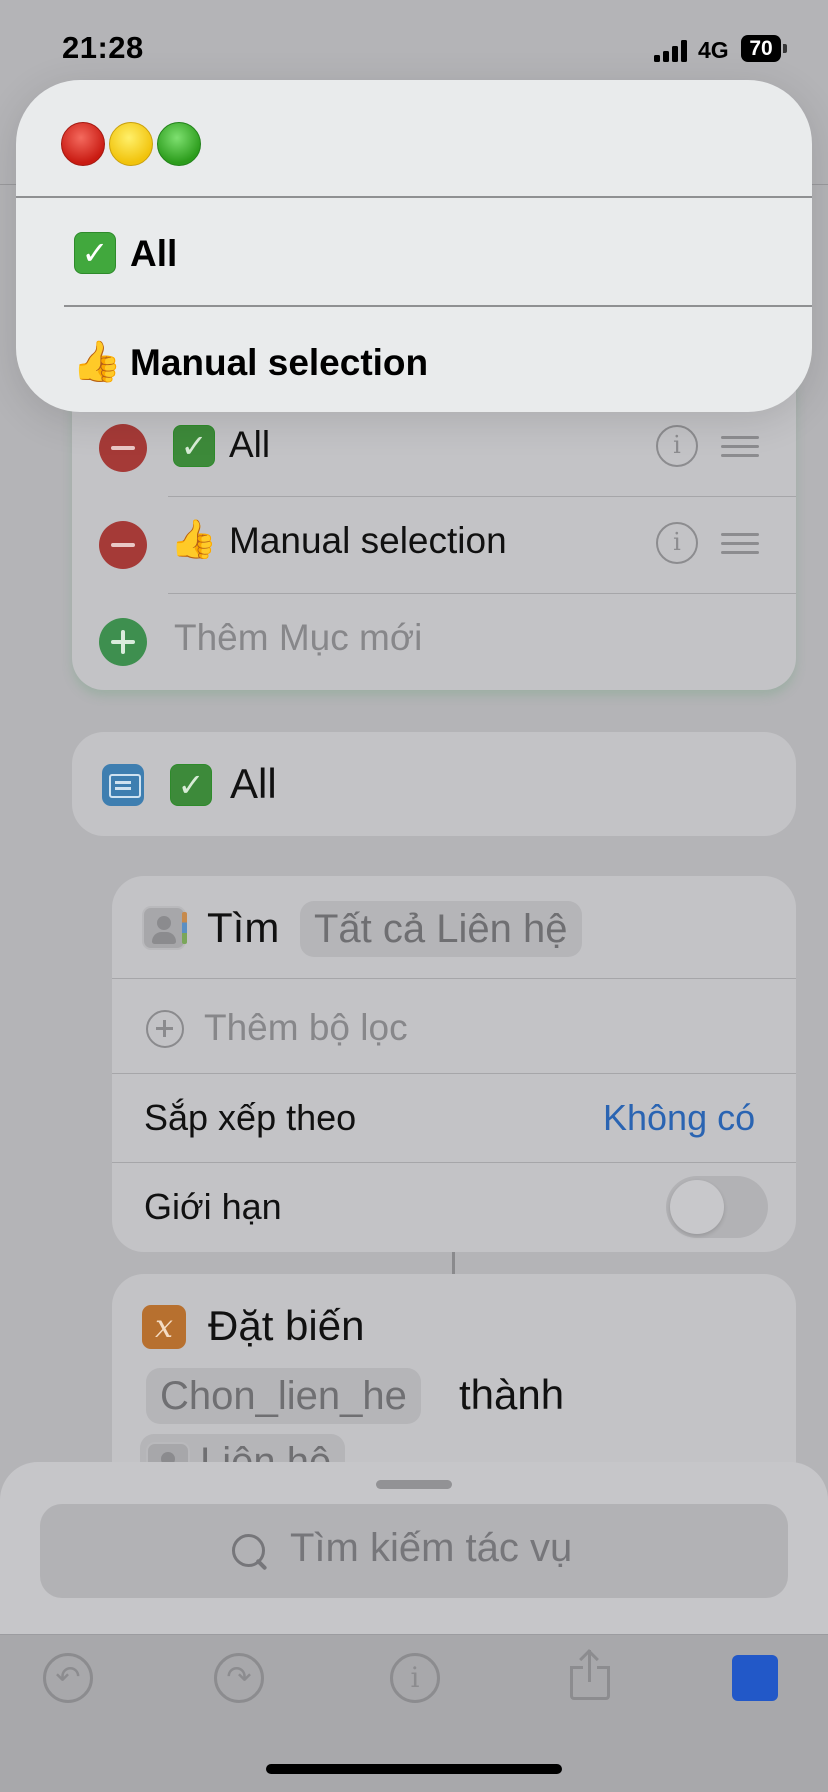 Image resolution: width=828 pixels, height=1792 pixels. I want to click on popup-item-manual-selection: Manual selection, so click(279, 363).